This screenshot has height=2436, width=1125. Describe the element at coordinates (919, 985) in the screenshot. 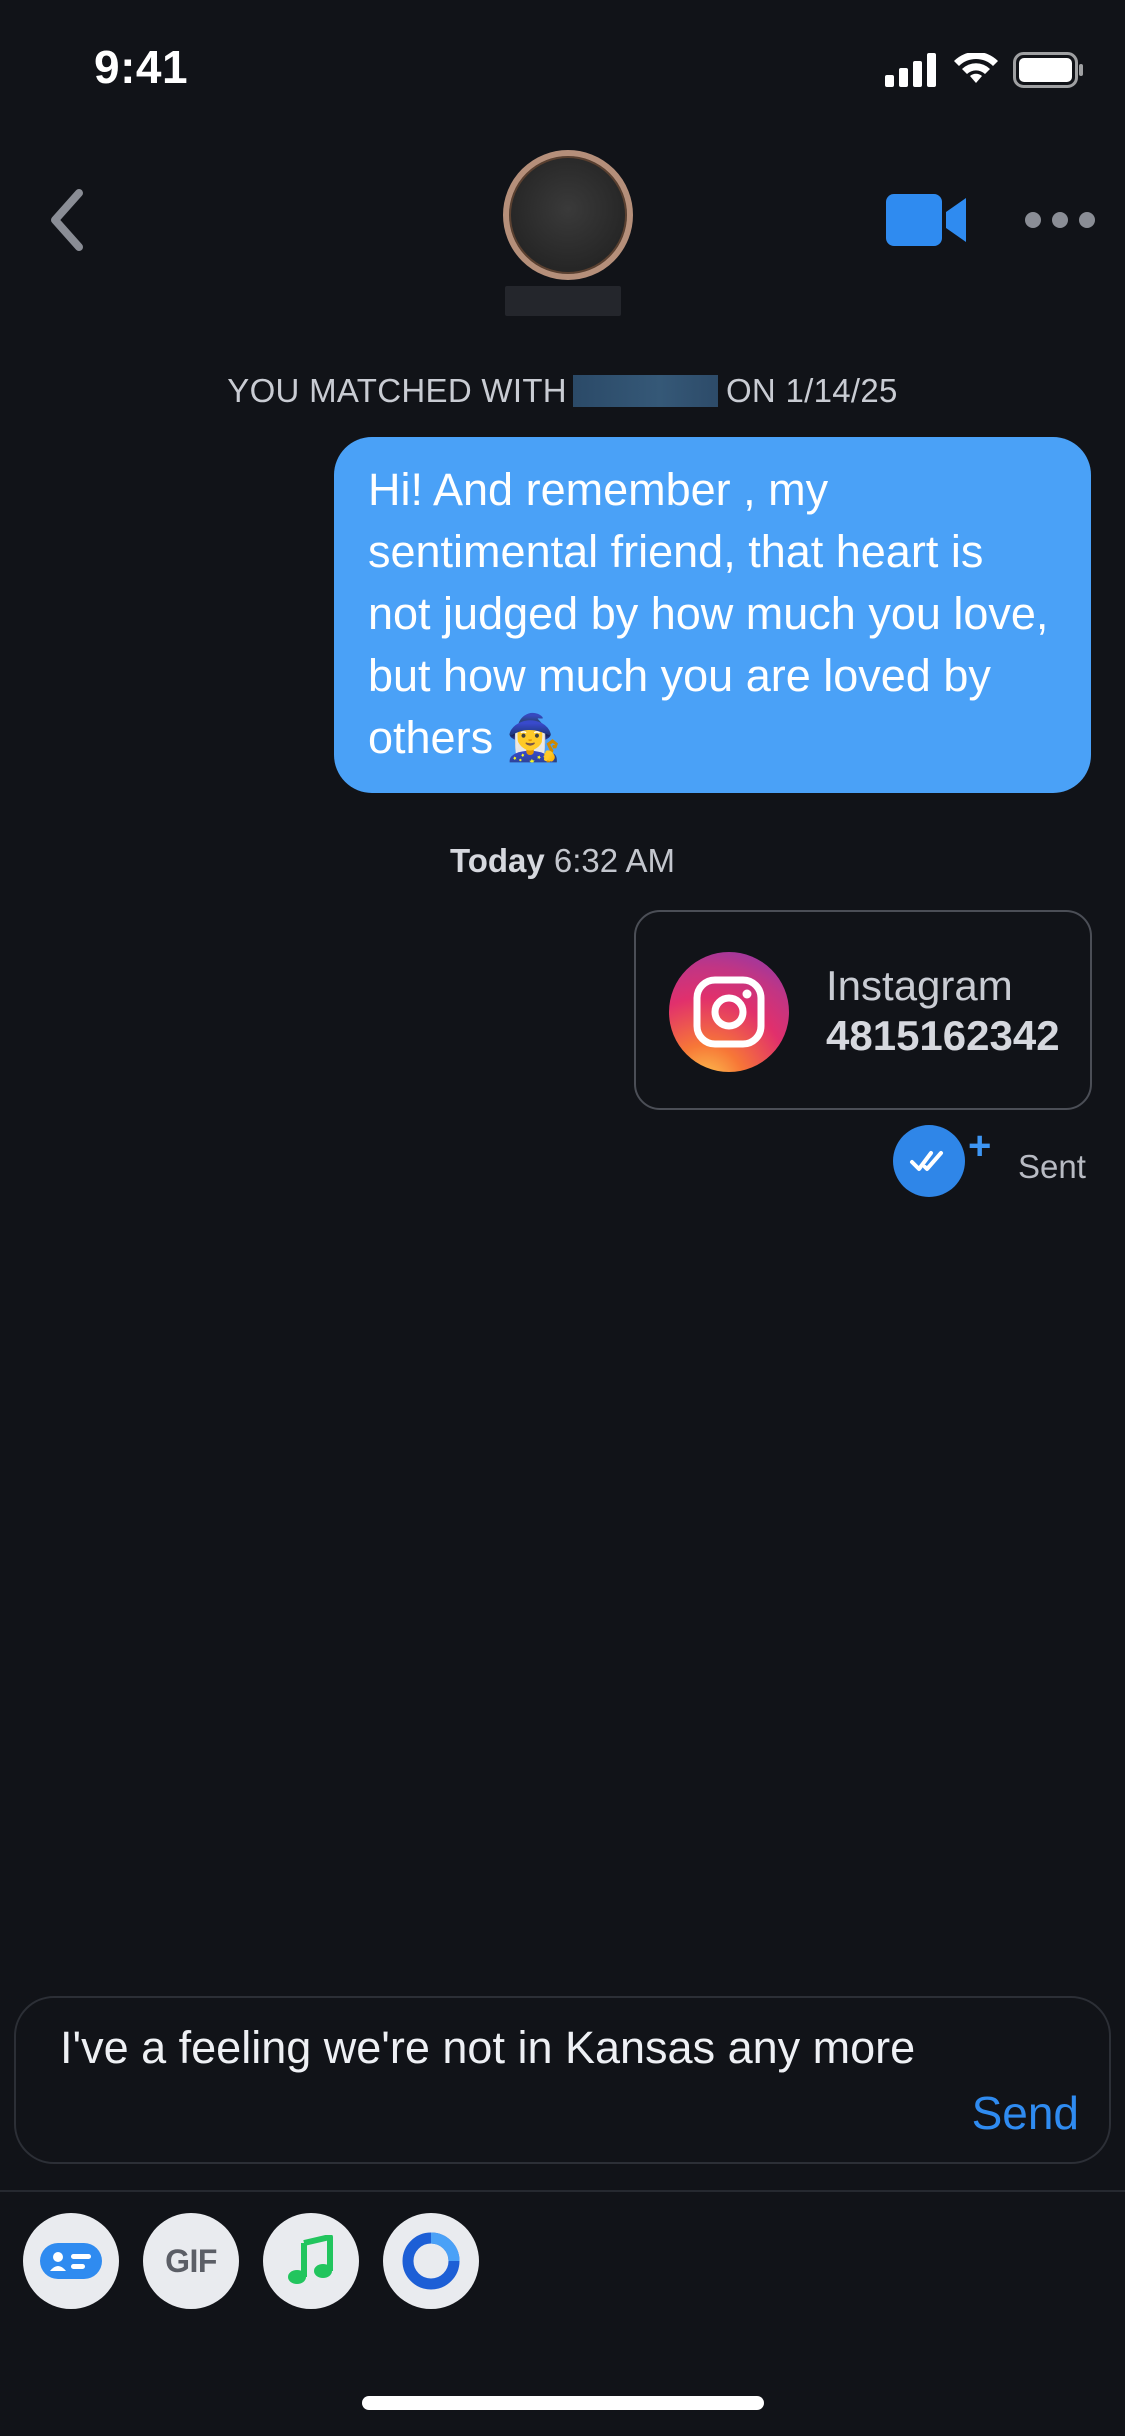

I see `card-service-label: Instagram` at that location.